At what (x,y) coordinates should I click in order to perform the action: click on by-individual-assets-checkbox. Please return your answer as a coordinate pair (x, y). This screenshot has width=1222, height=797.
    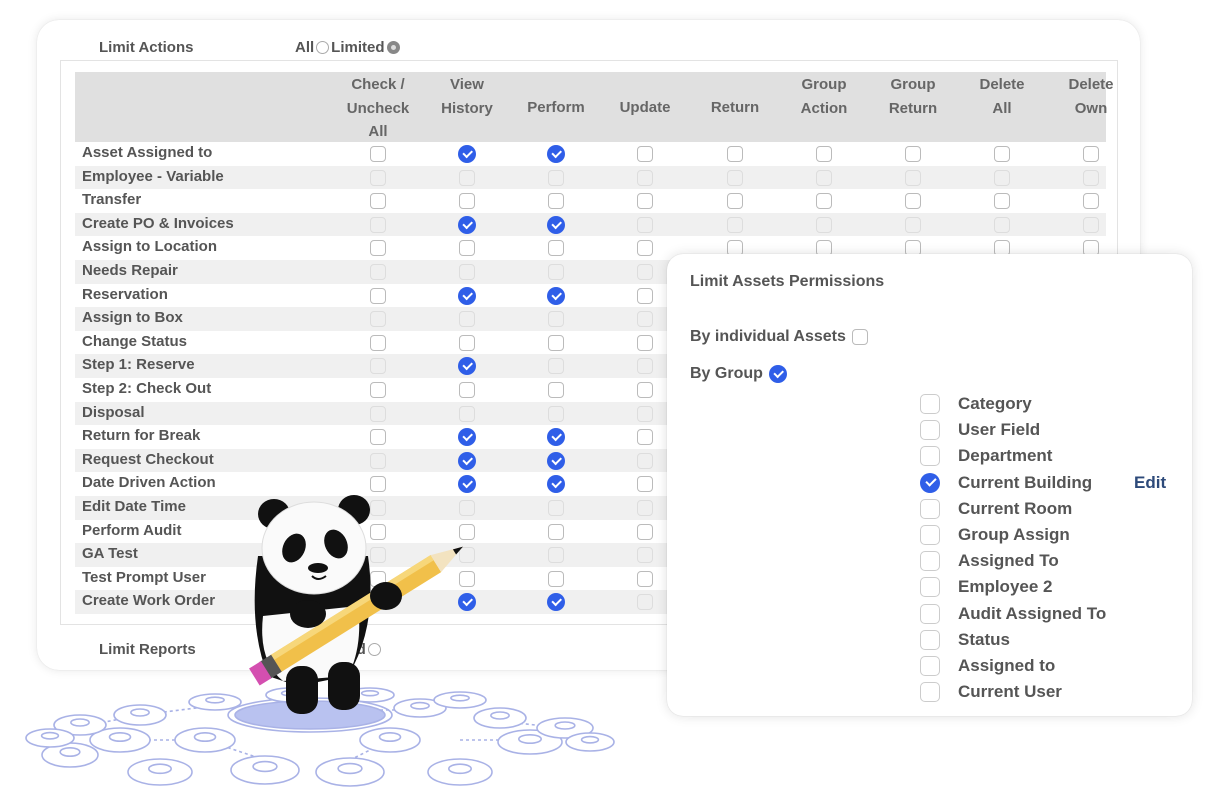
    Looking at the image, I should click on (859, 337).